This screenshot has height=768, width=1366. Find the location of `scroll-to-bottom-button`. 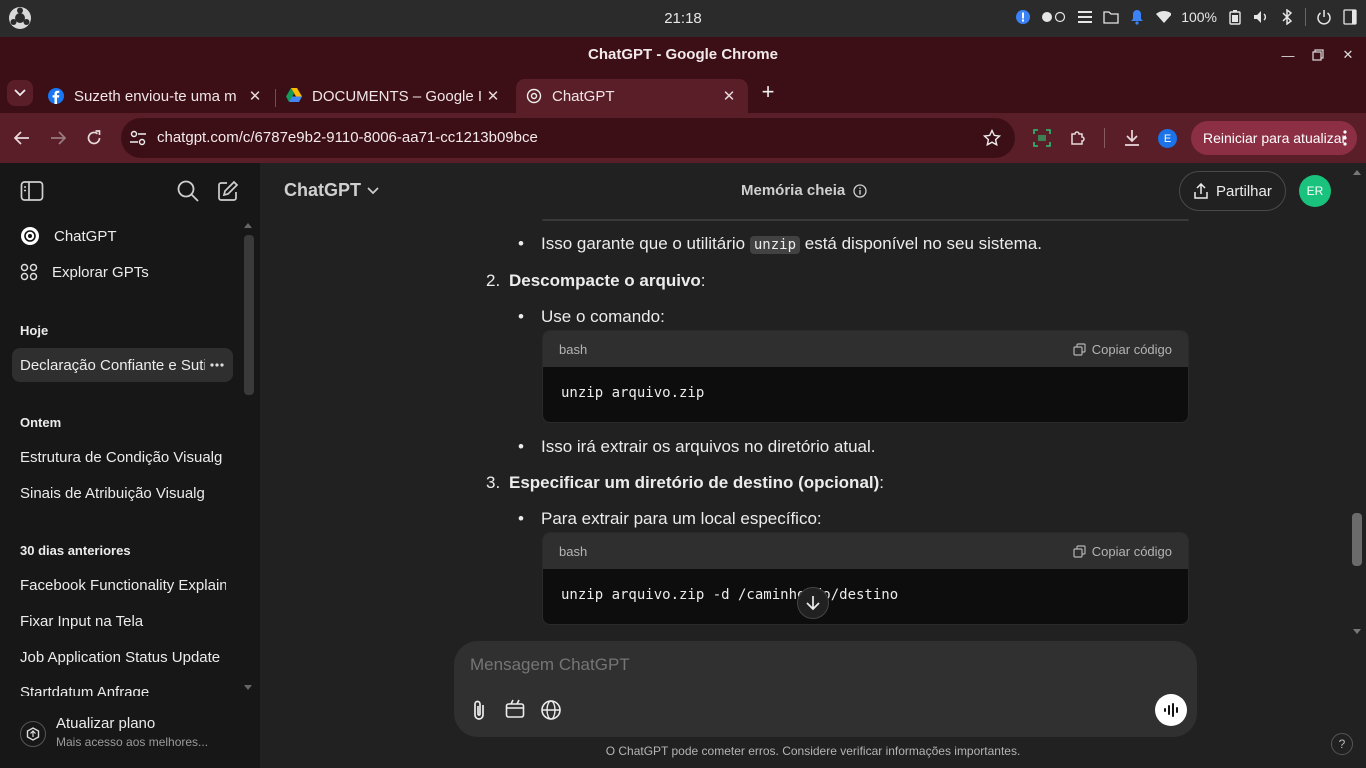

scroll-to-bottom-button is located at coordinates (813, 603).